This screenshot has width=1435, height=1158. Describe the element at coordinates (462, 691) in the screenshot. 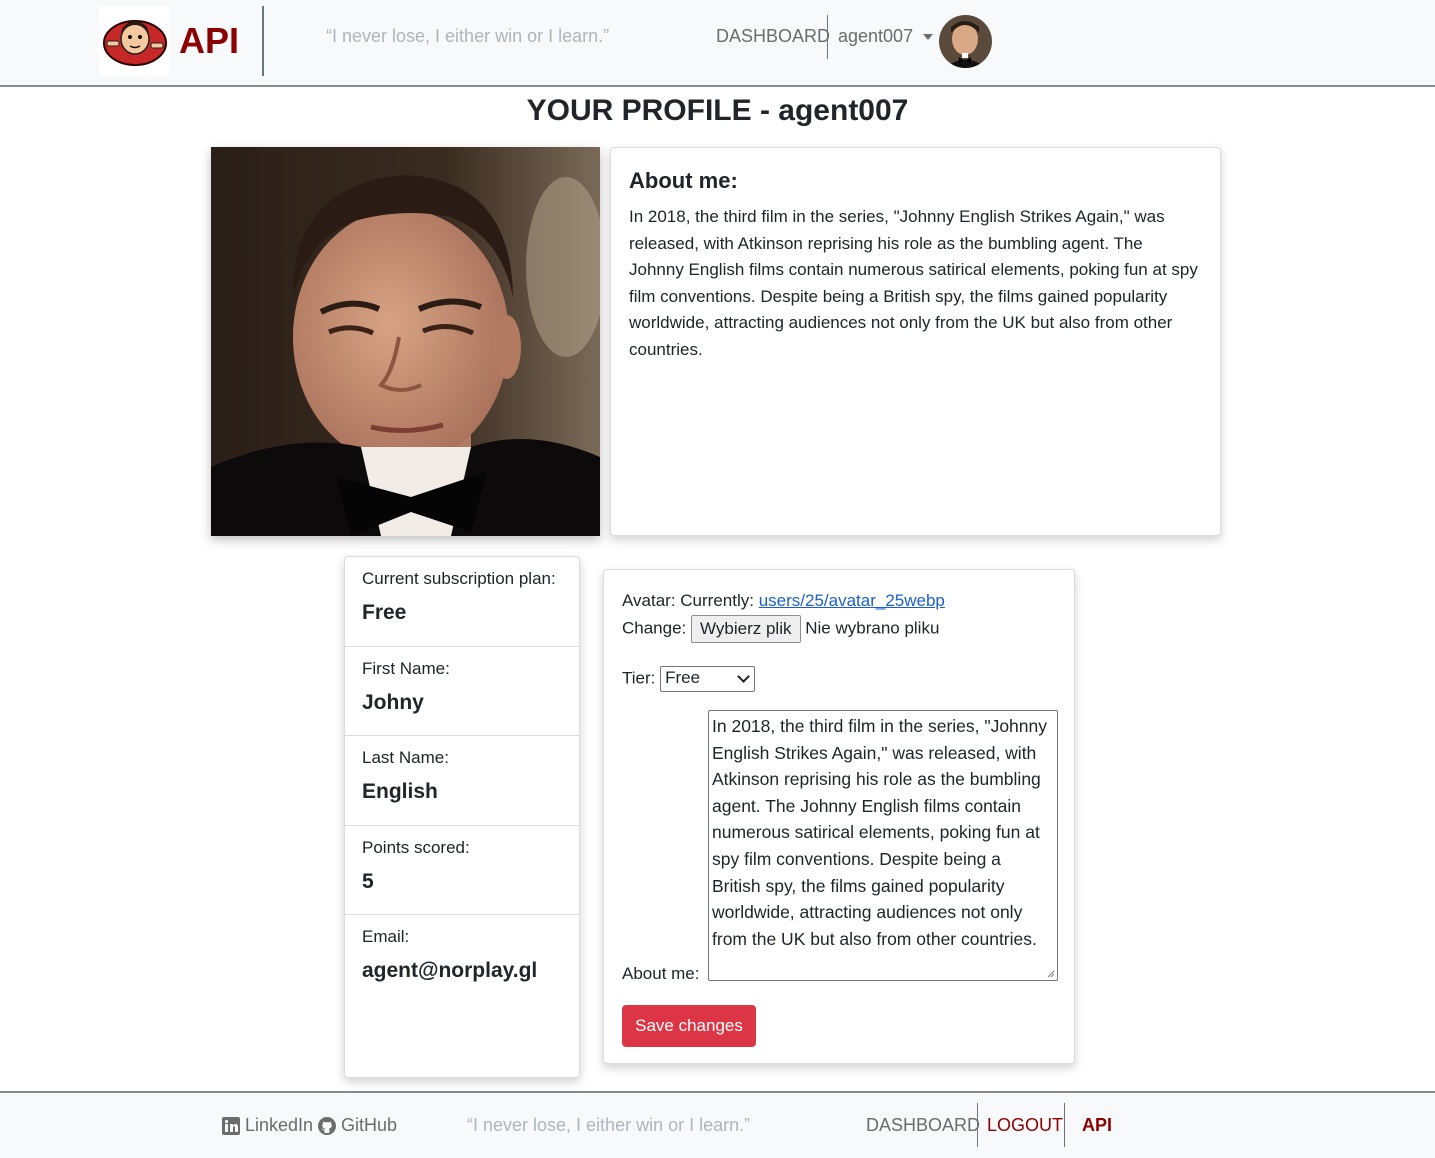

I see `list-item-first-name: First Name: Johny` at that location.